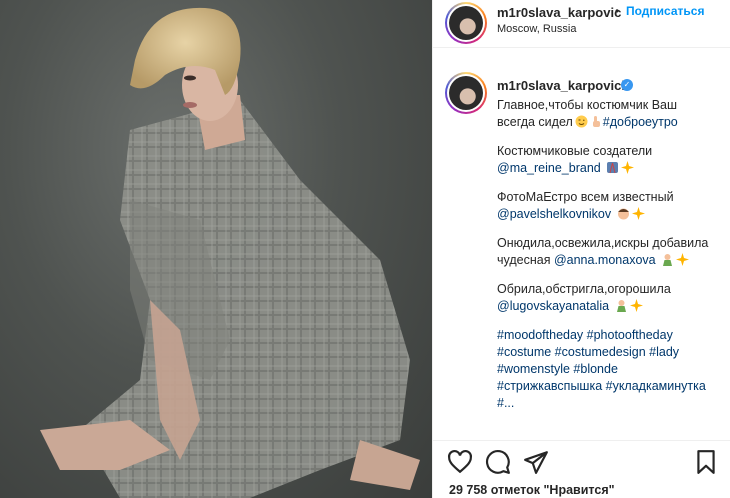 The height and width of the screenshot is (498, 730). What do you see at coordinates (466, 93) in the screenshot?
I see `caption-avatar` at bounding box center [466, 93].